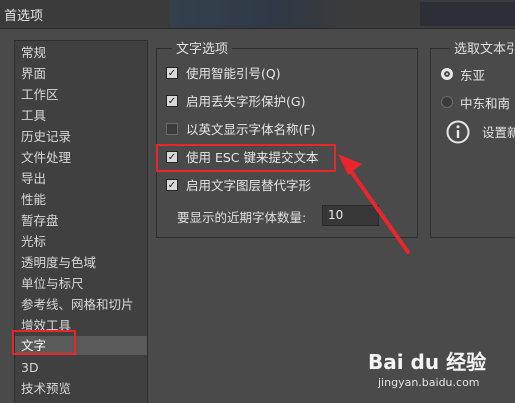 The width and height of the screenshot is (515, 403). Describe the element at coordinates (81, 178) in the screenshot. I see `sidebar-item-export: 导出` at that location.